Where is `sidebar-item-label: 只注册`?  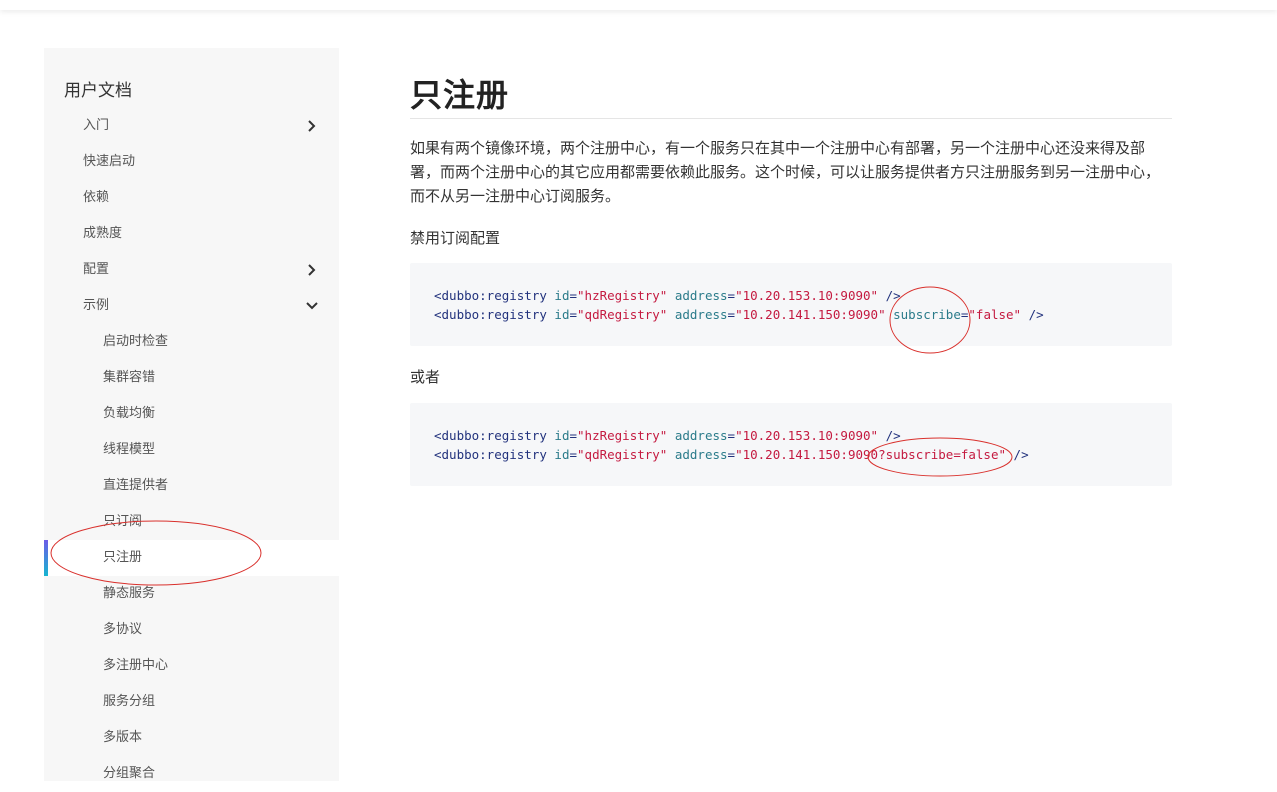
sidebar-item-label: 只注册 is located at coordinates (123, 557).